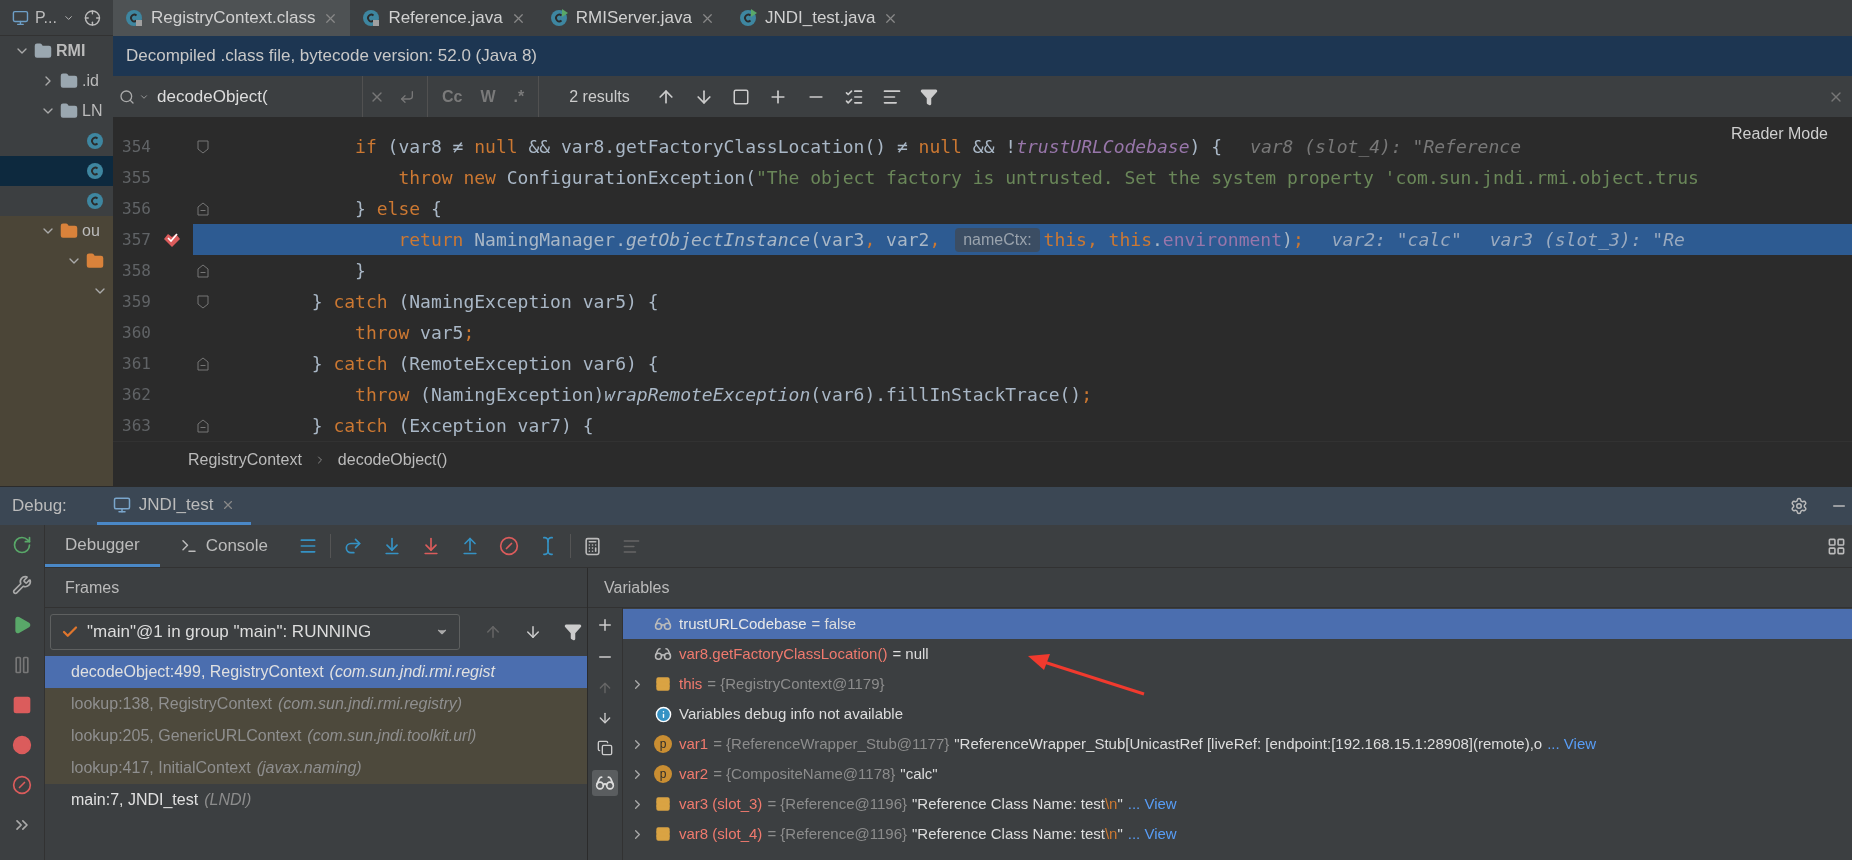 The width and height of the screenshot is (1852, 860). I want to click on variable-name: var1, so click(694, 743).